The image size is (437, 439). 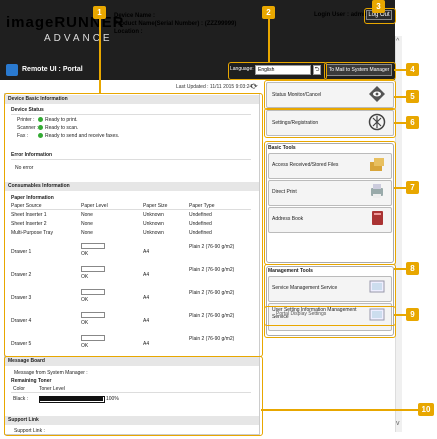 I want to click on product-serial: (ZZZ99999), so click(x=220, y=24).